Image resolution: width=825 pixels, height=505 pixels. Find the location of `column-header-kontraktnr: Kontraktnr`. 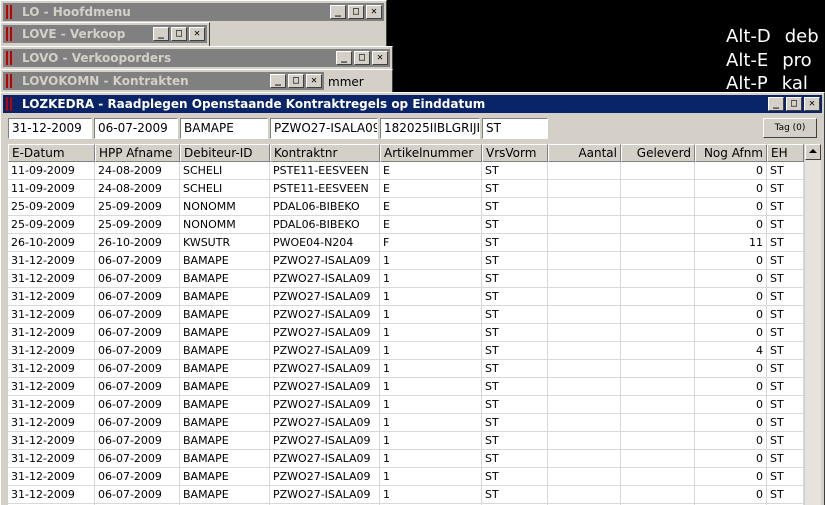

column-header-kontraktnr: Kontraktnr is located at coordinates (325, 153).